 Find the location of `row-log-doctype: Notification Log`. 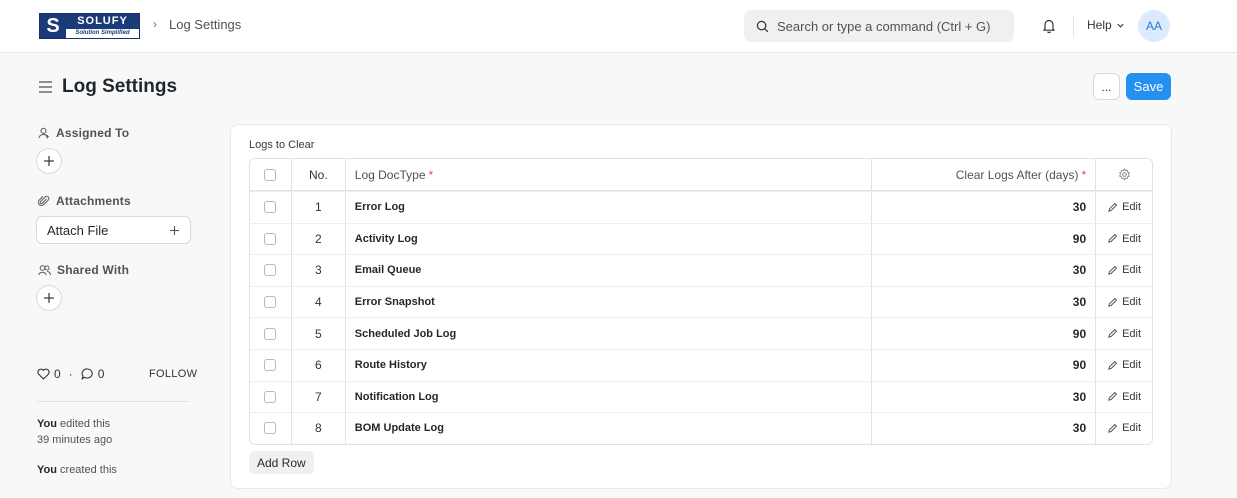

row-log-doctype: Notification Log is located at coordinates (609, 397).